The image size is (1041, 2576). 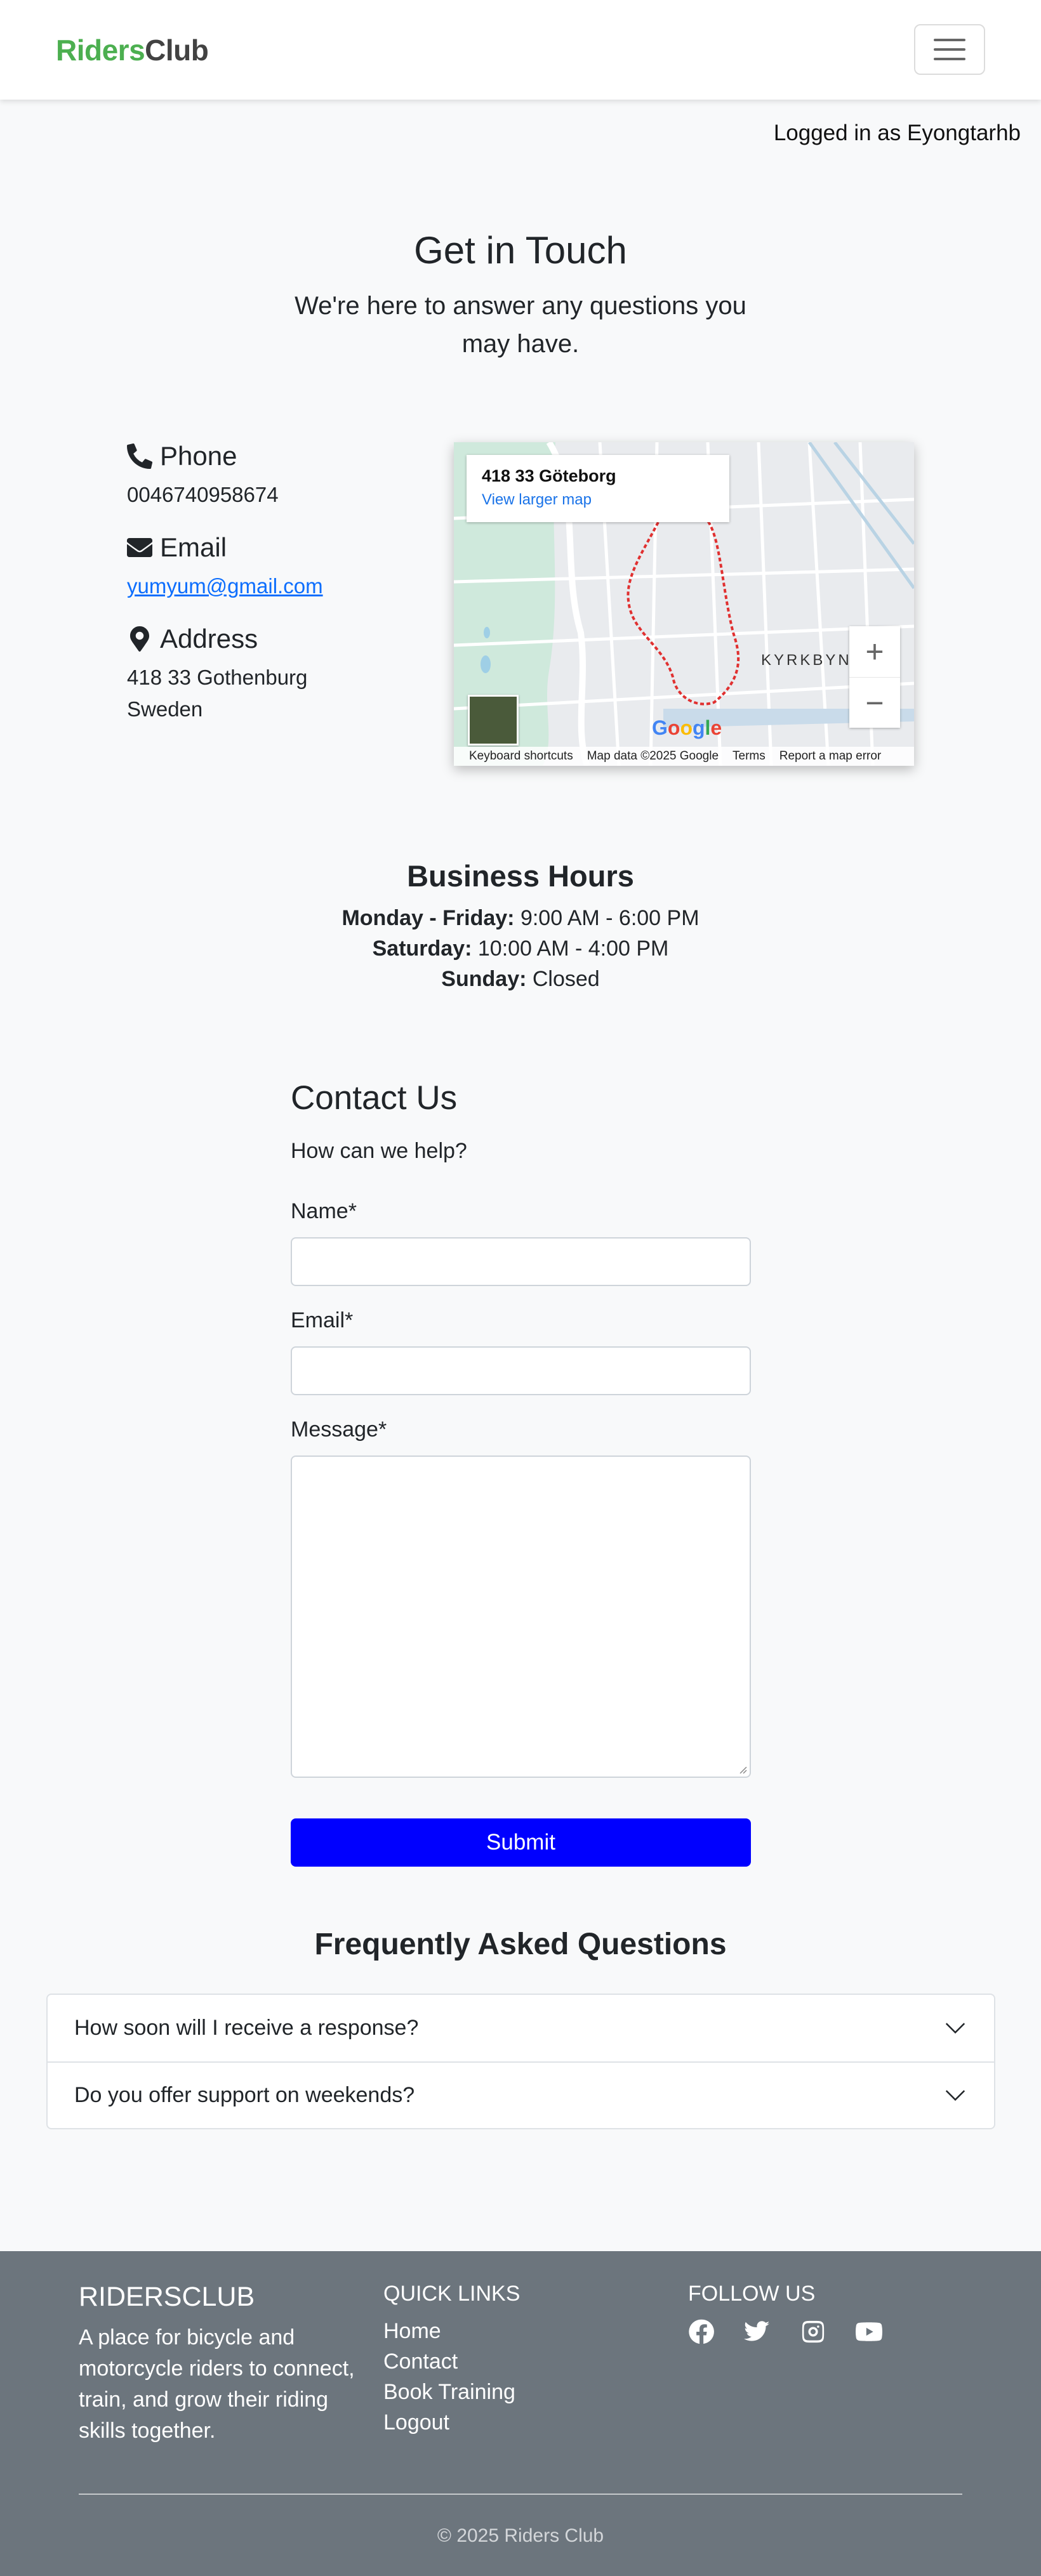 I want to click on hours-row: Monday - Friday: 9:00 AM - 6:00 PM, so click(x=520, y=918).